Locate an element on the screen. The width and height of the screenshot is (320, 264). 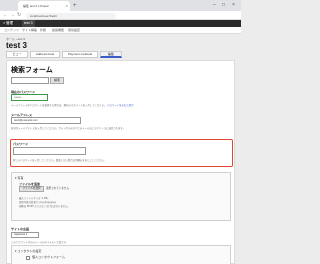
maximize-icon: □ is located at coordinates (223, 5).